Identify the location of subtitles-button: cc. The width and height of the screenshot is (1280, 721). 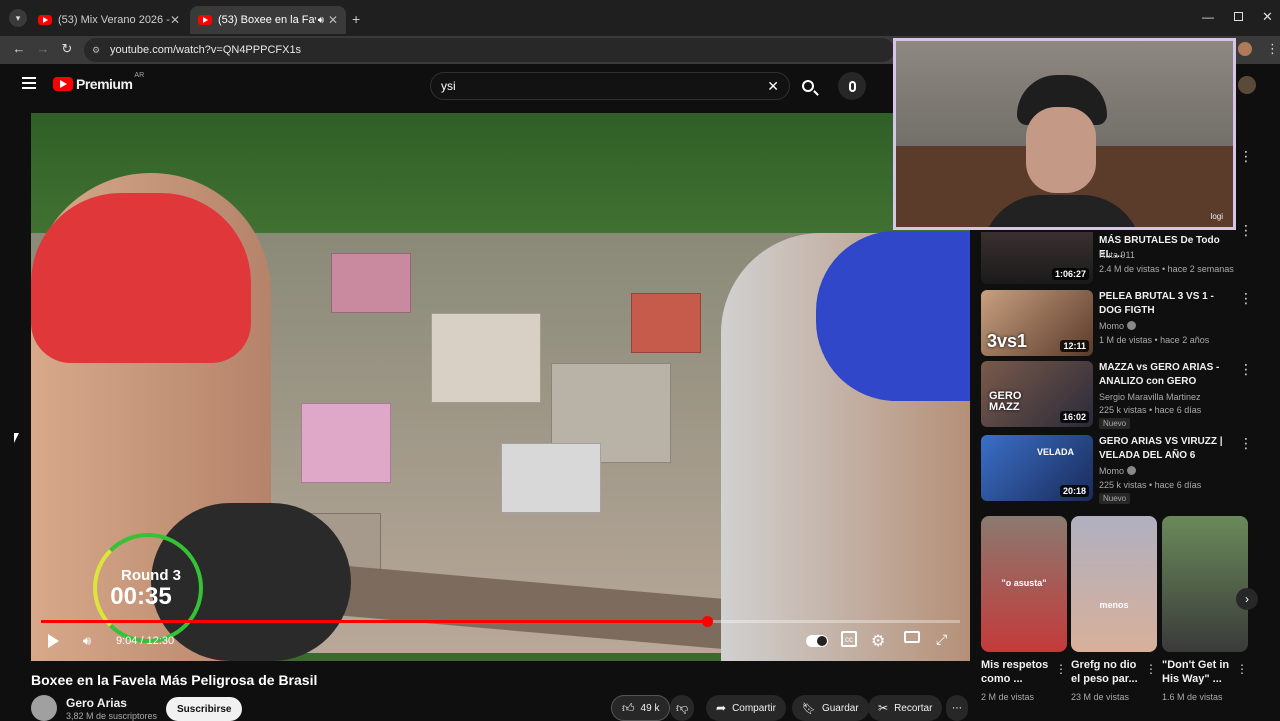
(849, 639).